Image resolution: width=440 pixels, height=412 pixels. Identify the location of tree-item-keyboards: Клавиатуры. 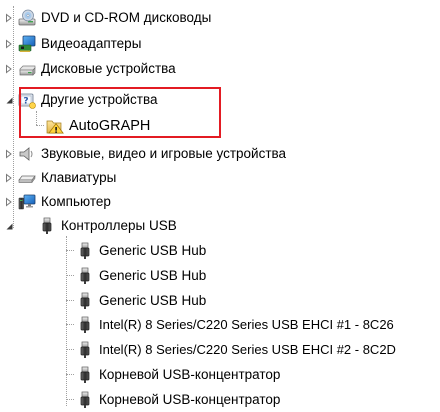
(58, 177).